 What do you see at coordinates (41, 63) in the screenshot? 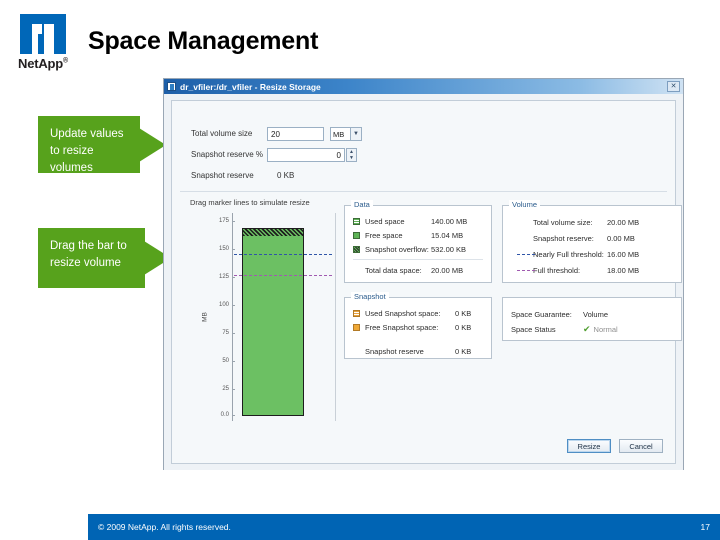
I see `brand-name: NetApp` at bounding box center [41, 63].